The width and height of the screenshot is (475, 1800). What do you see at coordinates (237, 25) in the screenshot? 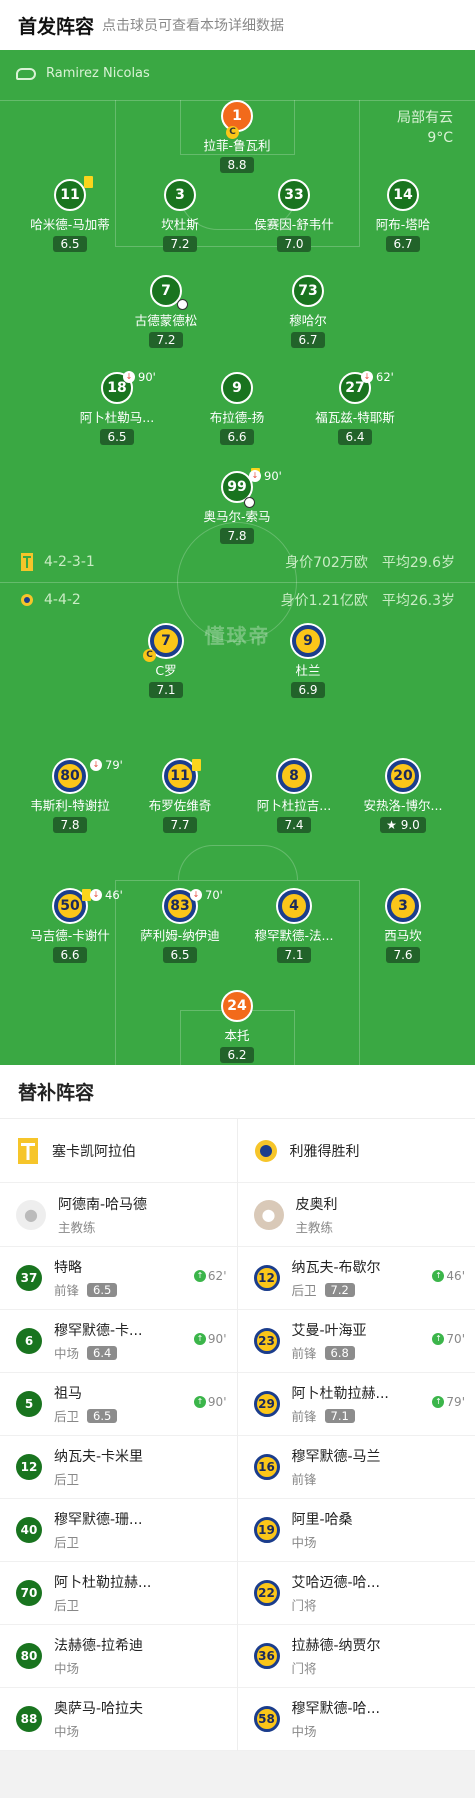
I see `lineup-header: 首发阵容 点击球员可查看本场详细数据` at bounding box center [237, 25].